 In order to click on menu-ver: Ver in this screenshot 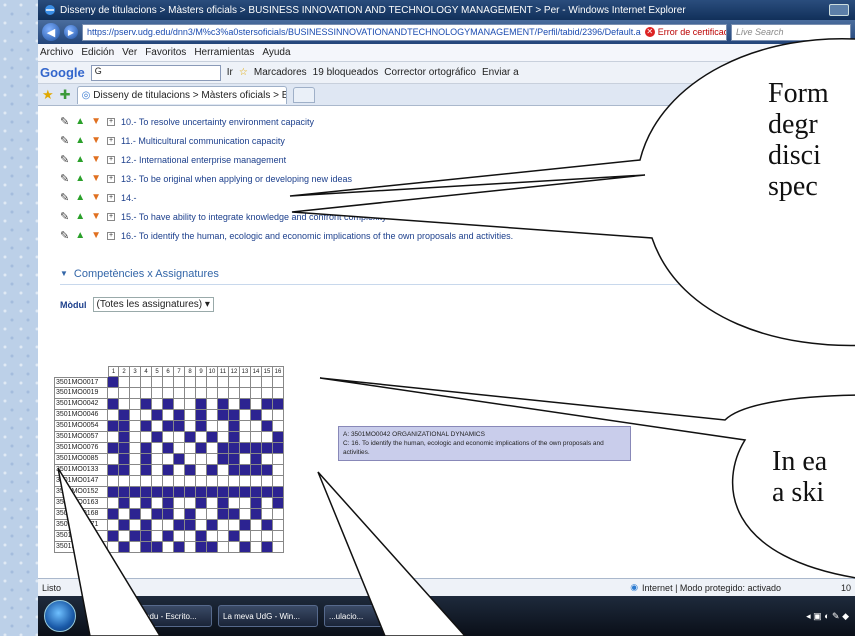, I will do `click(129, 52)`.